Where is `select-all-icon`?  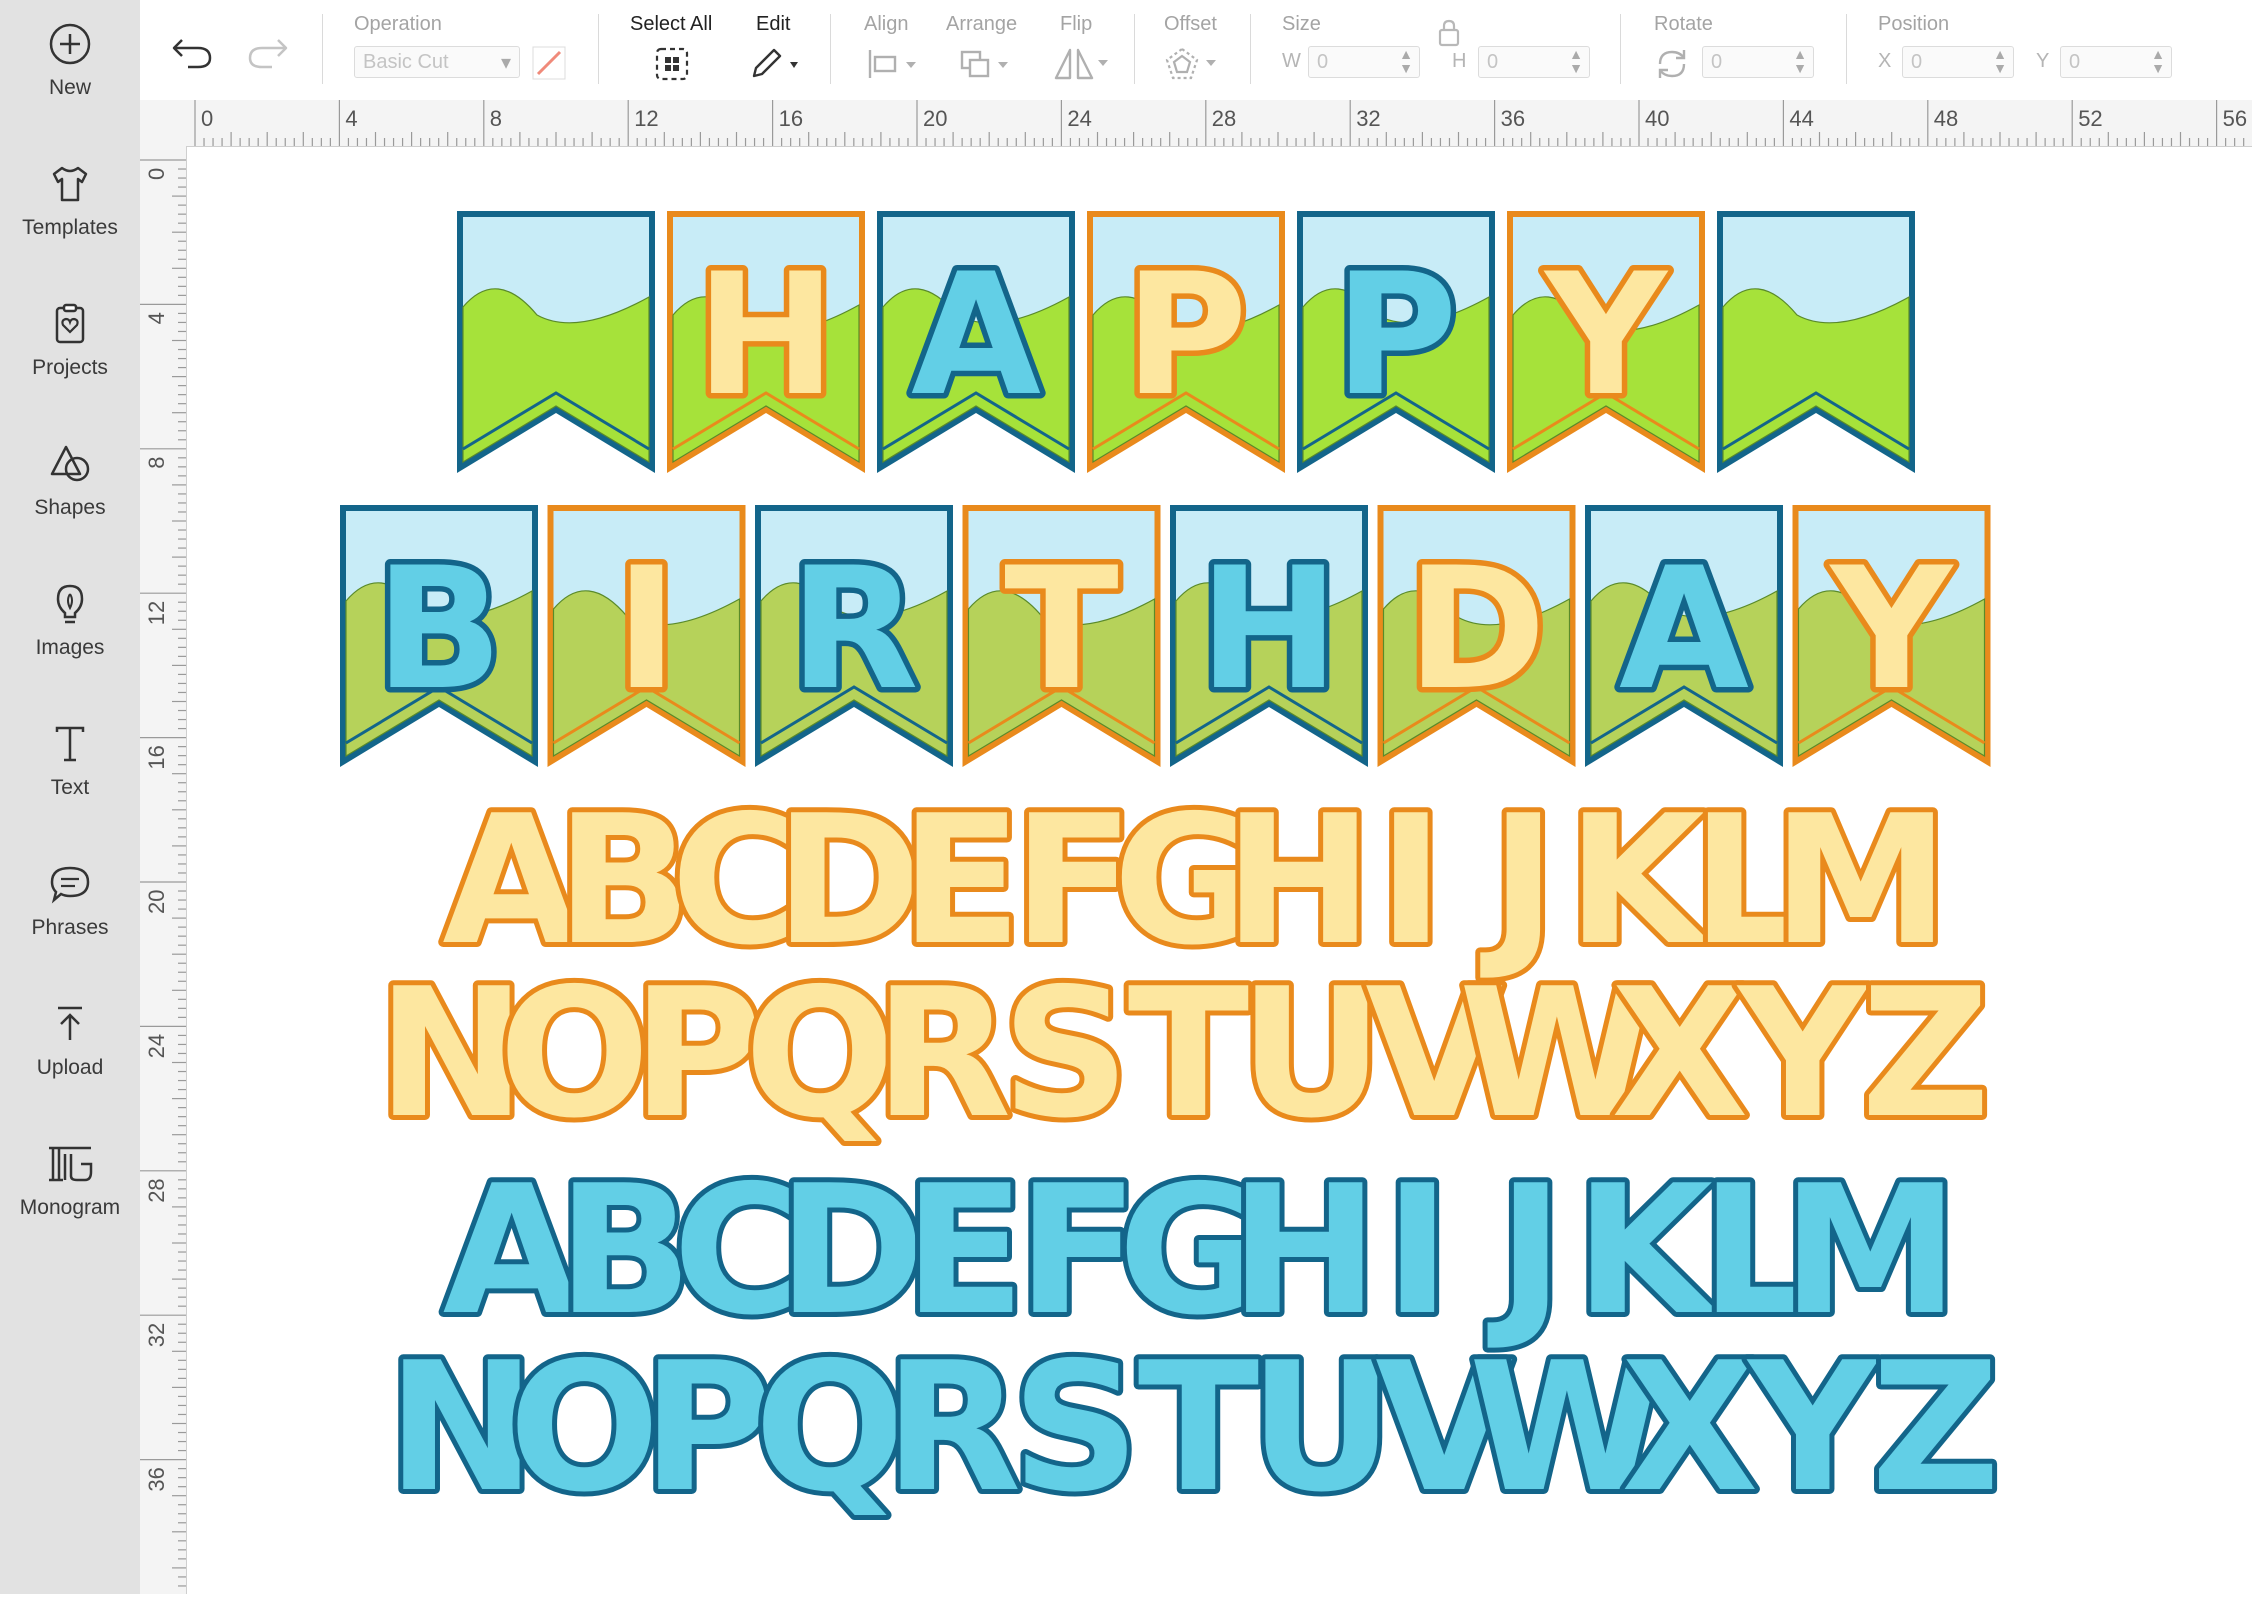 select-all-icon is located at coordinates (672, 64).